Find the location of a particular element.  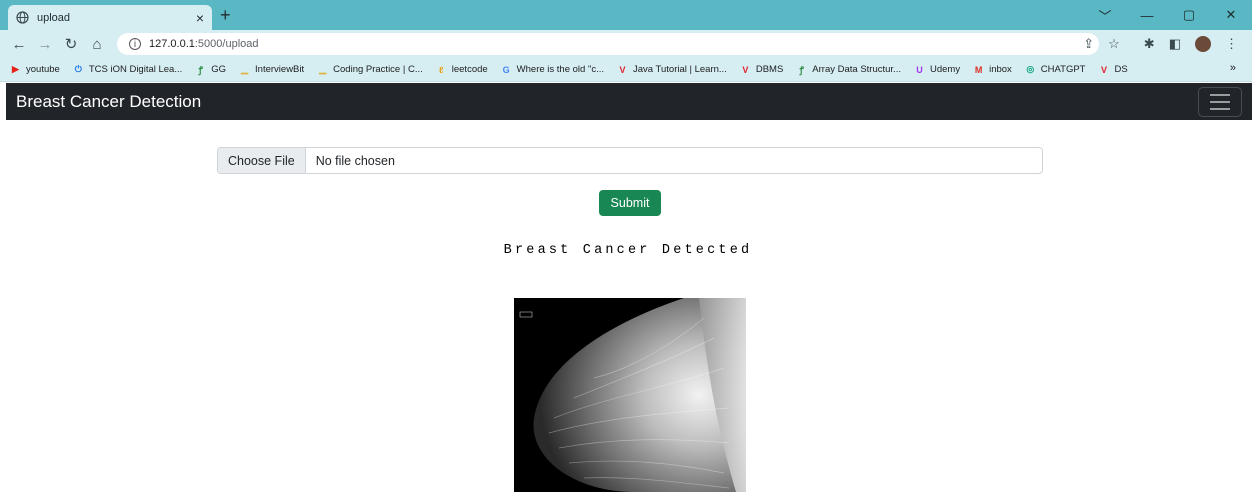

navbar-toggler-icon is located at coordinates (1220, 102).